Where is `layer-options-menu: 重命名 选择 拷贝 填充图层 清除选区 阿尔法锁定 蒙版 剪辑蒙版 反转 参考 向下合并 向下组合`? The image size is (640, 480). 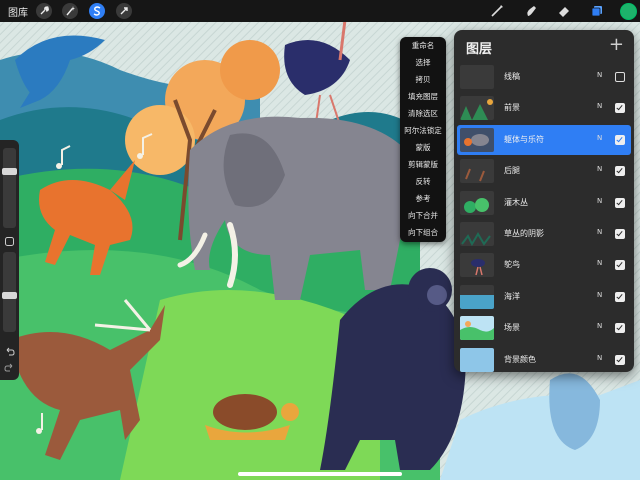
layer-options-menu: 重命名 选择 拷贝 填充图层 清除选区 阿尔法锁定 蒙版 剪辑蒙版 反转 参考 向下合并 向下组合 is located at coordinates (423, 139).